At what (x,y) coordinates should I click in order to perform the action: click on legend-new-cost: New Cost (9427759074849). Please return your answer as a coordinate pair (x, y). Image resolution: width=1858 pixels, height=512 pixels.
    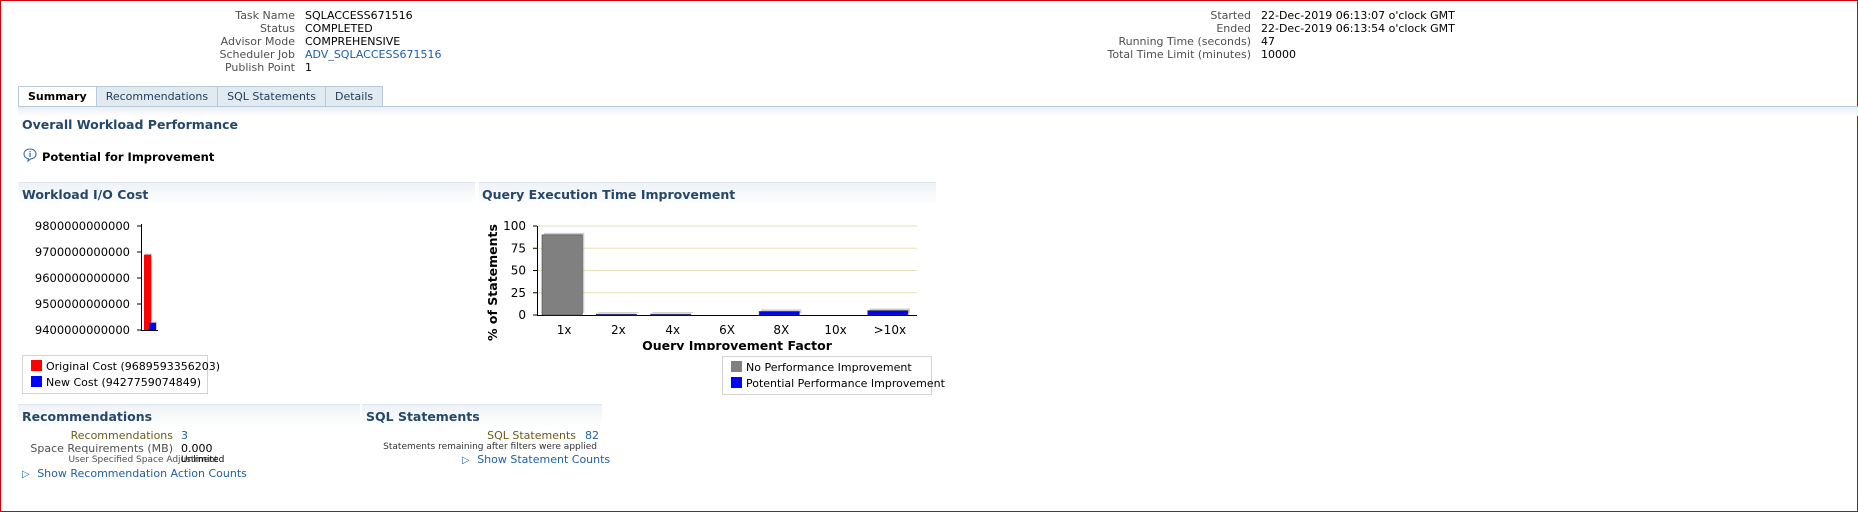
    Looking at the image, I should click on (116, 382).